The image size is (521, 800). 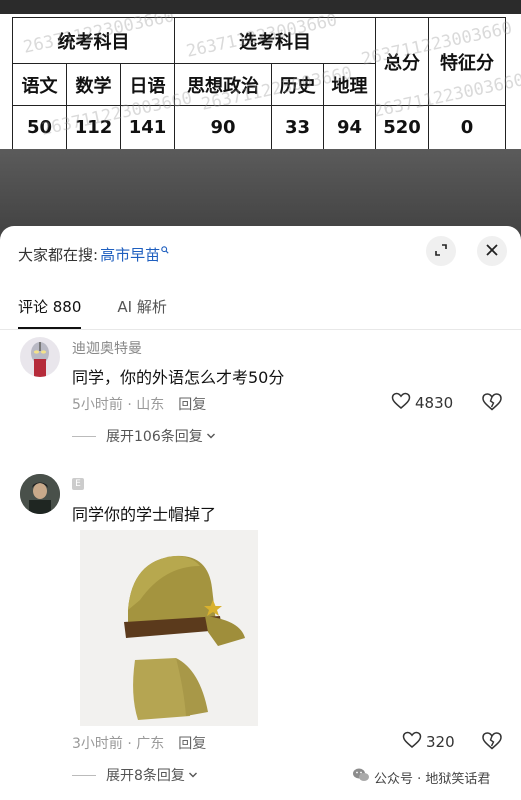 What do you see at coordinates (154, 437) in the screenshot?
I see `expand-replies-label: 展开106条回复` at bounding box center [154, 437].